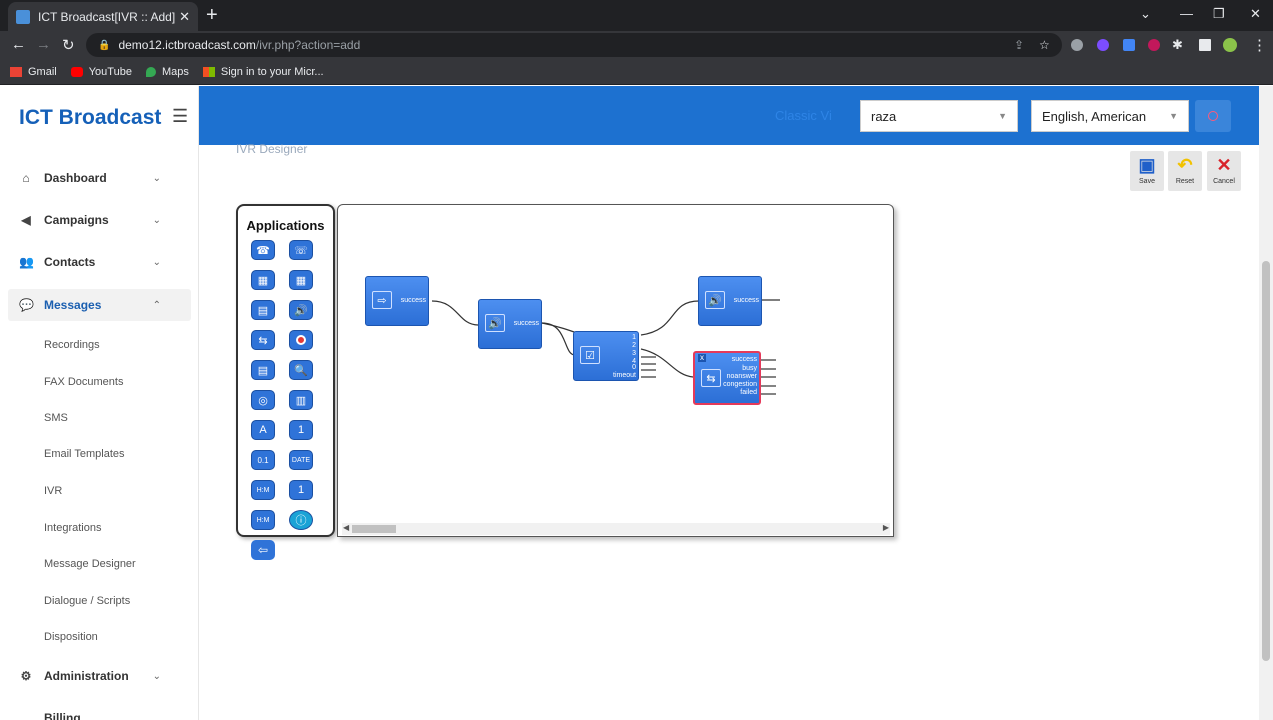  What do you see at coordinates (263, 520) in the screenshot?
I see `say-time-alt-icon: H:M` at bounding box center [263, 520].